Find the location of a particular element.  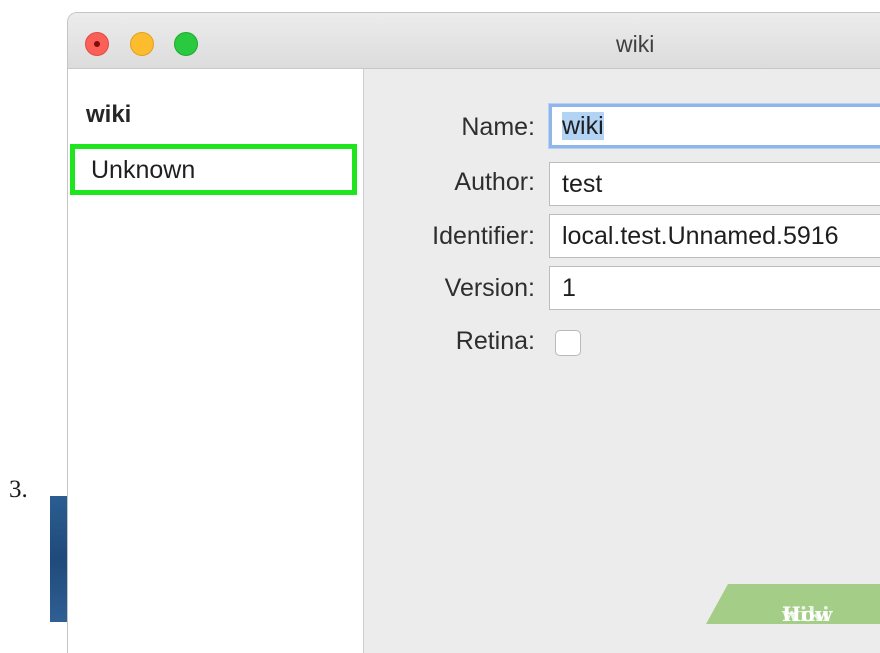

title-bar: wiki is located at coordinates (474, 41).